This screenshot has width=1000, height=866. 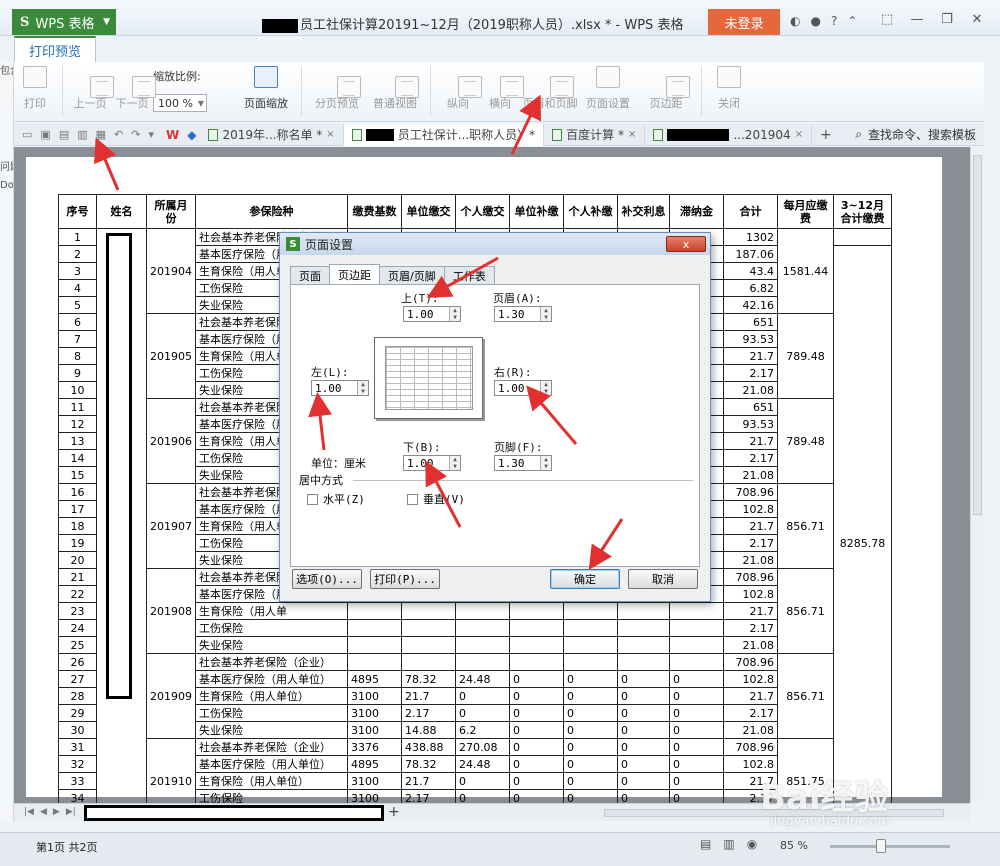 I want to click on tab-print-preview: 打印预览, so click(x=55, y=49).